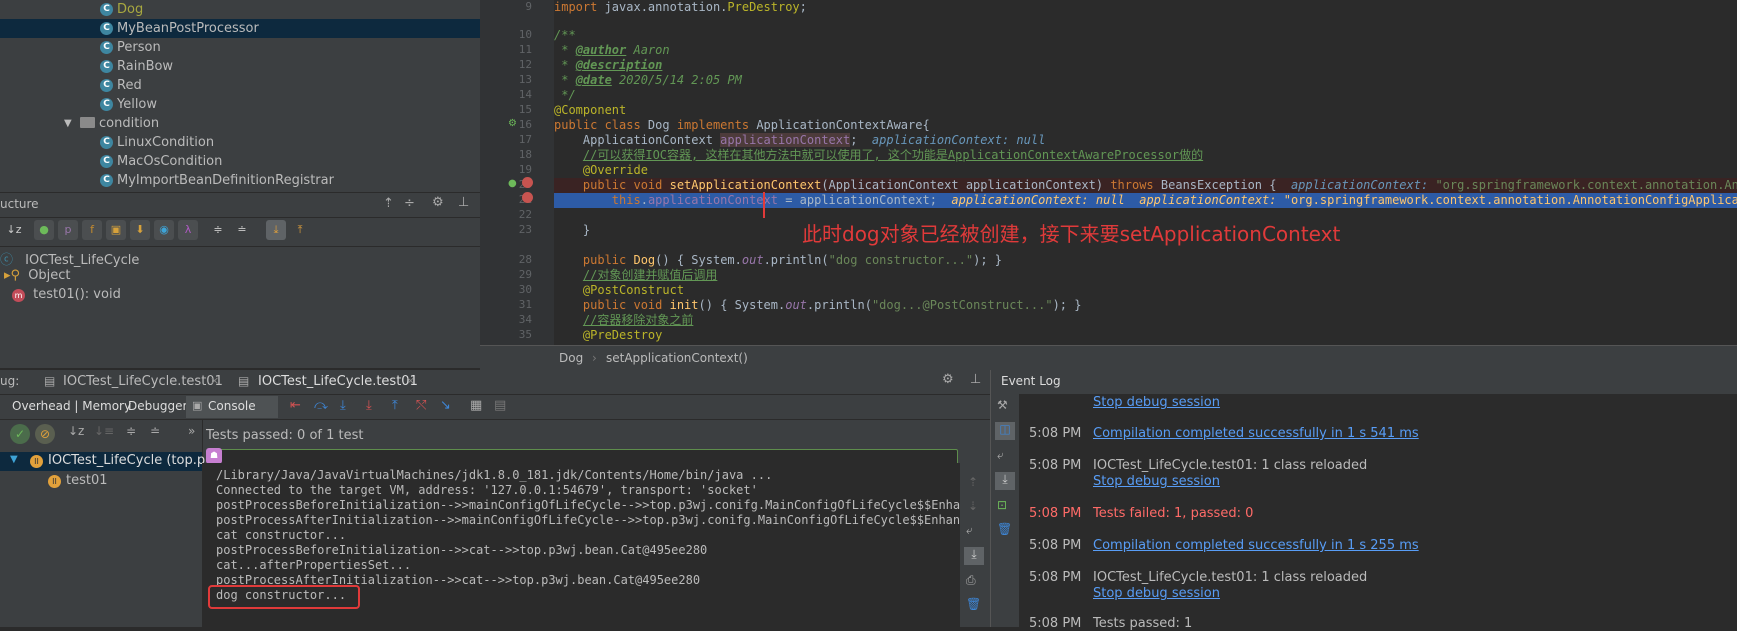 Image resolution: width=1737 pixels, height=631 pixels. What do you see at coordinates (69, 258) in the screenshot?
I see `structure-item-class: ⓒ IOCTest_LifeCycle` at bounding box center [69, 258].